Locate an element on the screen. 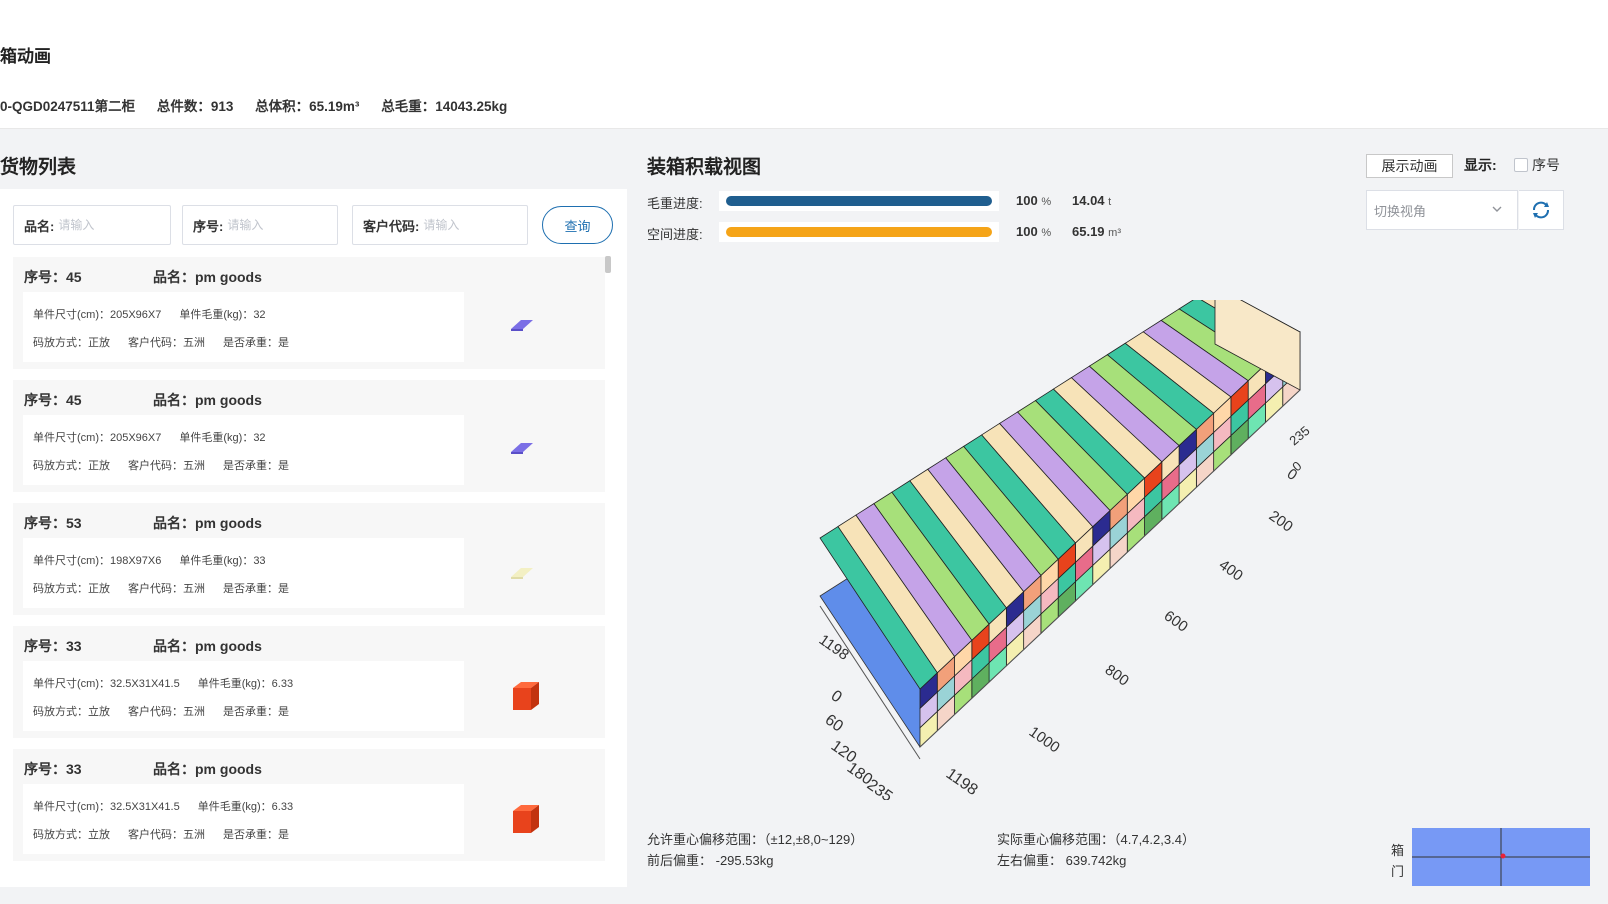  cargo-card-head: 序号：33 品名：pm goods is located at coordinates (143, 769).